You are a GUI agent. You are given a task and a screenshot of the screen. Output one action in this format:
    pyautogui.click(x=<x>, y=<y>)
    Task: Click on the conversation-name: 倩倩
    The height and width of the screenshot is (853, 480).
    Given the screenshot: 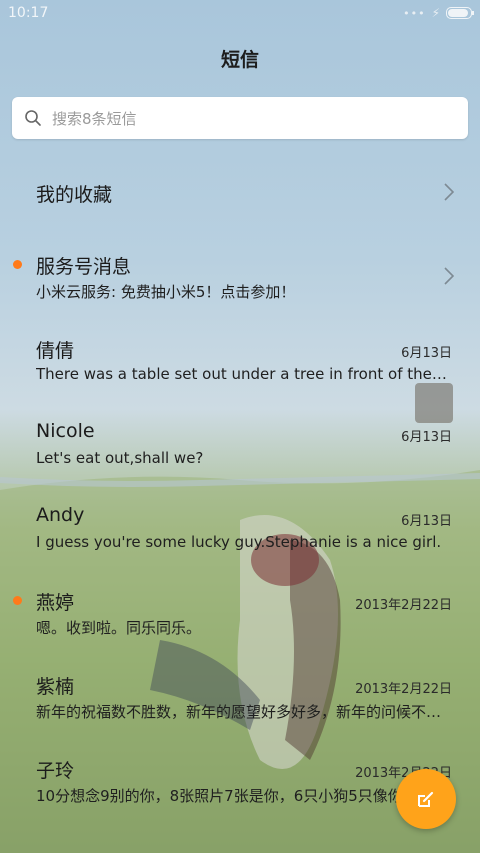 What is the action you would take?
    pyautogui.click(x=55, y=351)
    